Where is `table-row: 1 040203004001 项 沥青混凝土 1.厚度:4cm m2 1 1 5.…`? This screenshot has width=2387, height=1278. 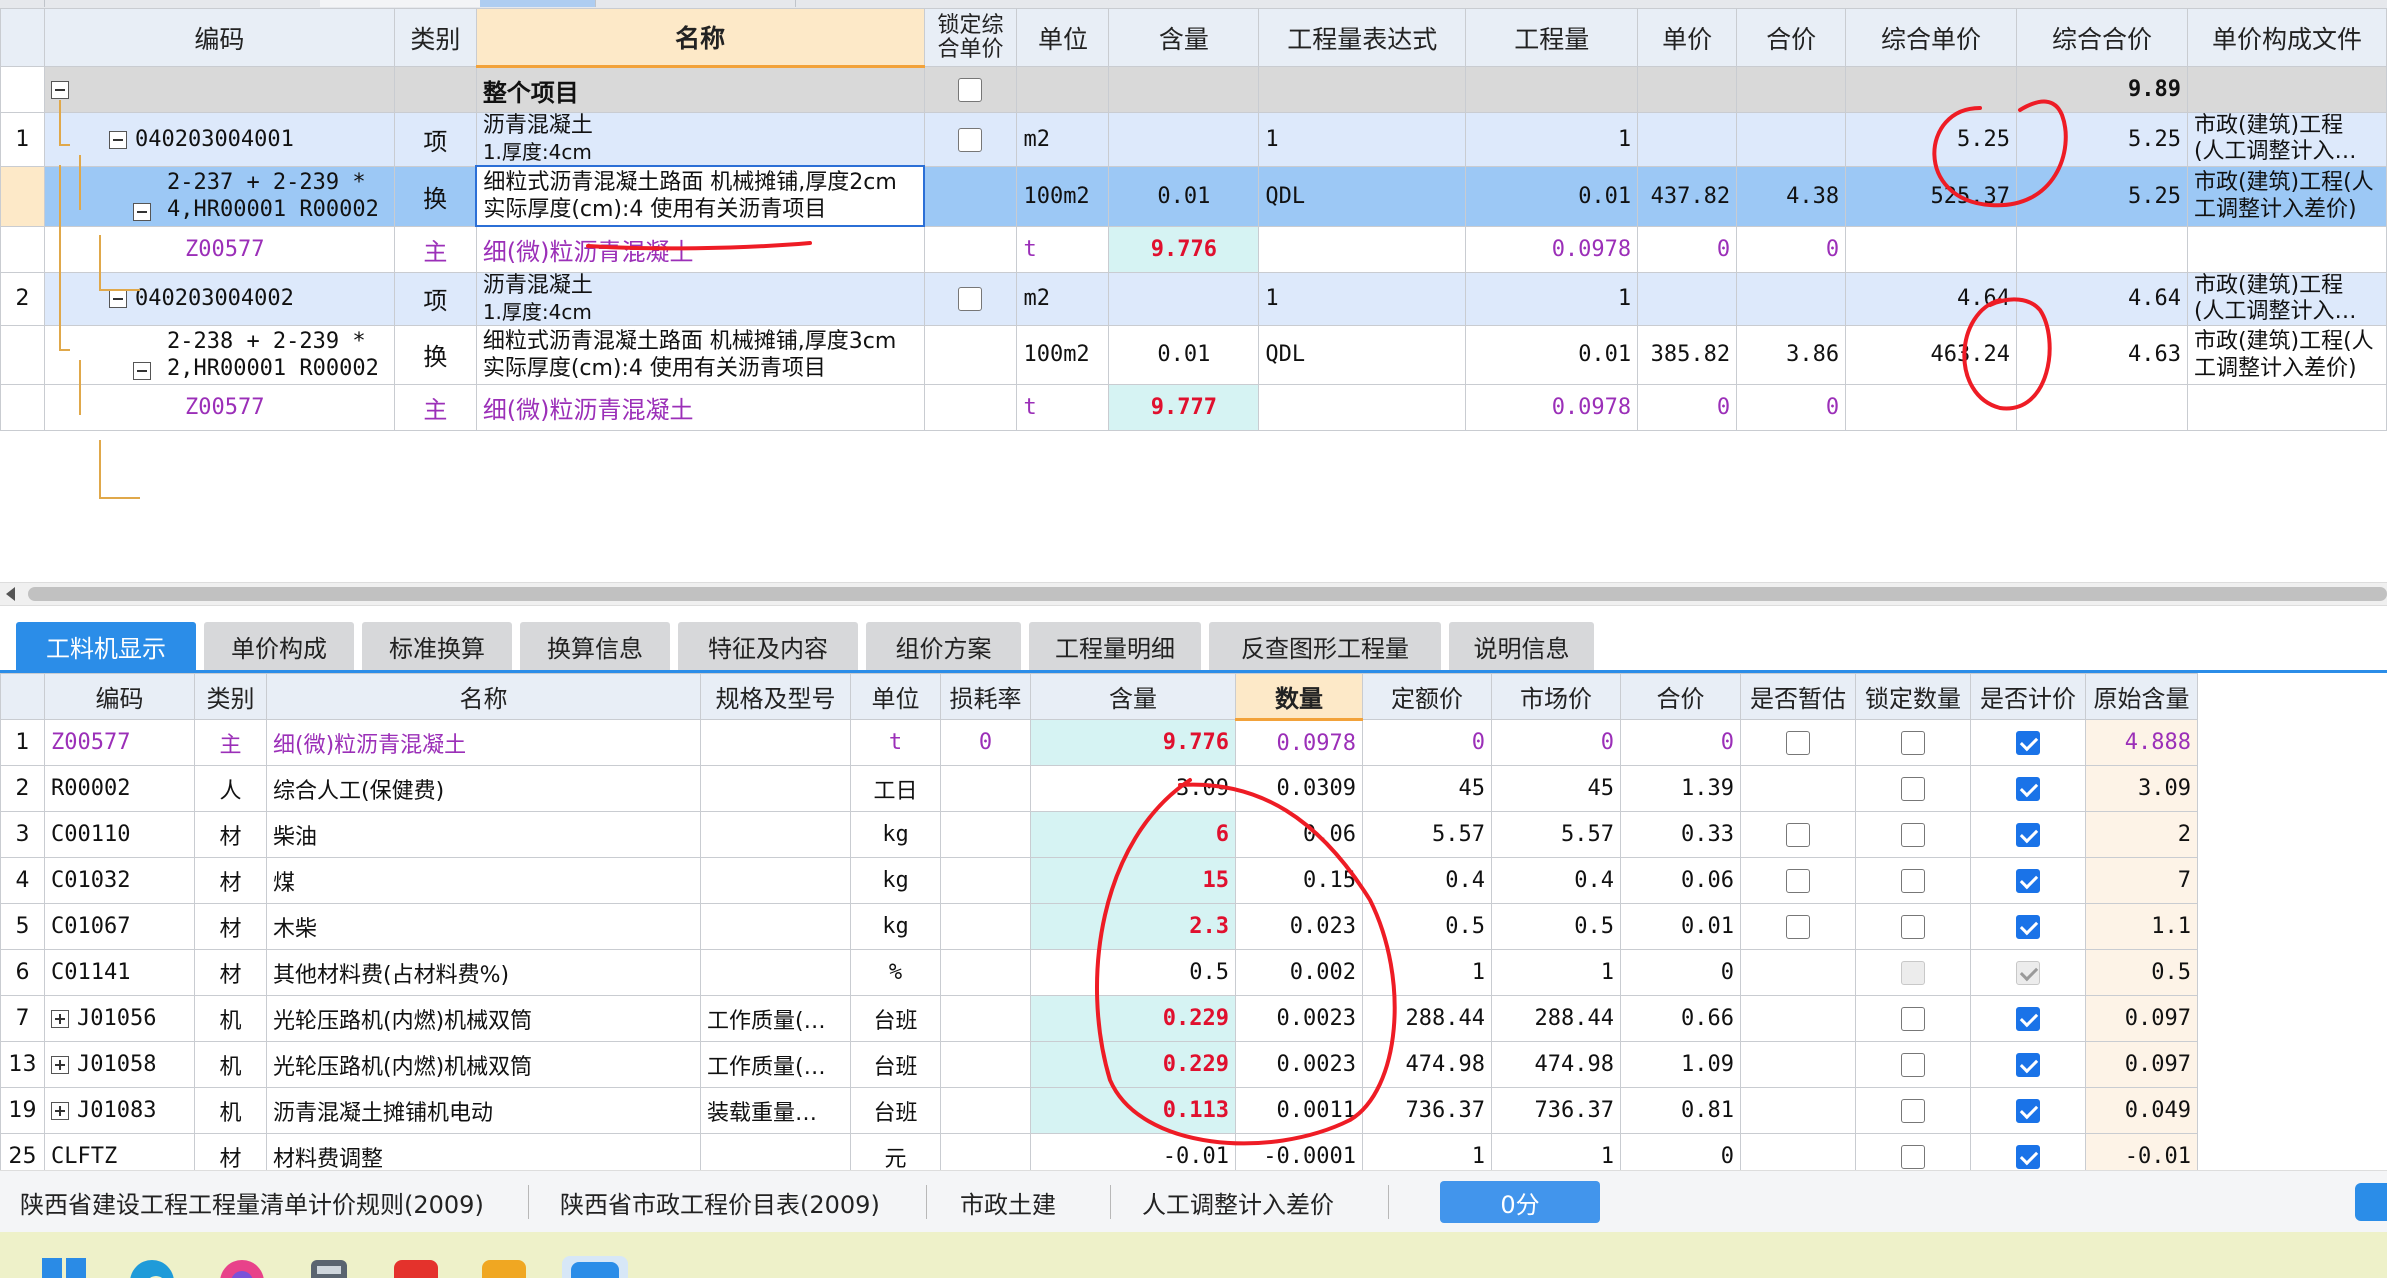 table-row: 1 040203004001 项 沥青混凝土 1.厚度:4cm m2 1 1 5.… is located at coordinates (1193, 139).